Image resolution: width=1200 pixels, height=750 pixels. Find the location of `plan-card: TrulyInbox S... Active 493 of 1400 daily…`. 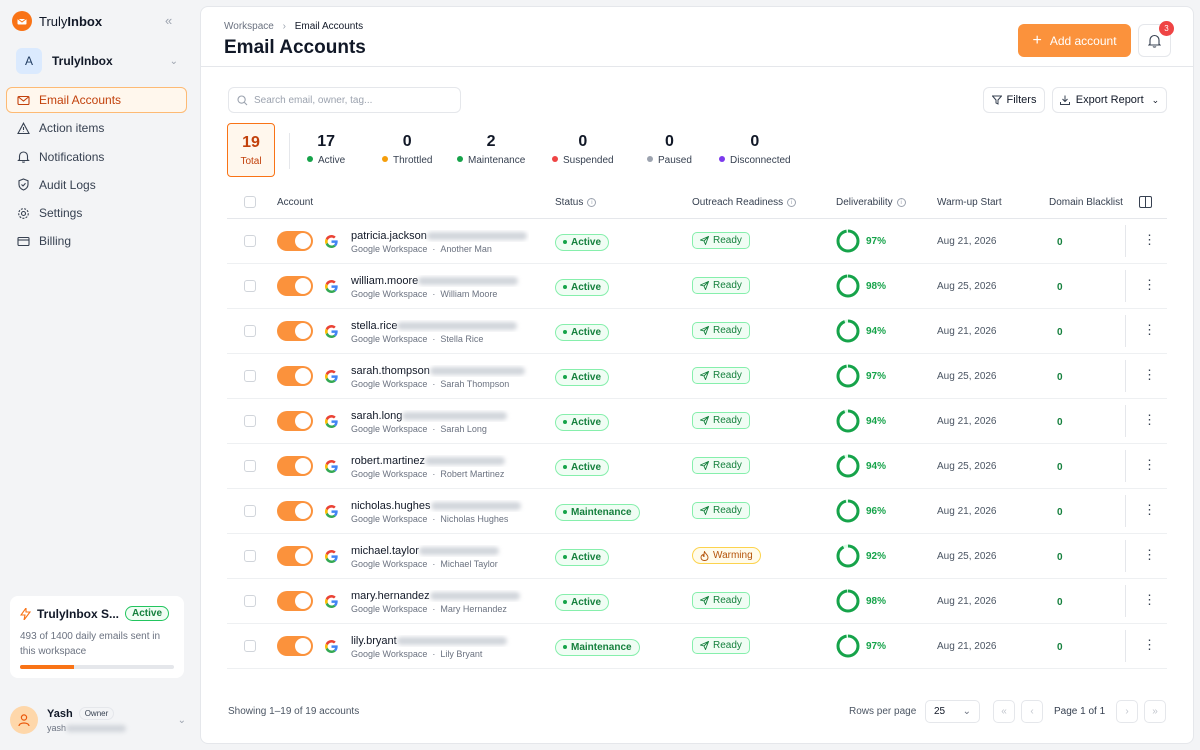

plan-card: TrulyInbox S... Active 493 of 1400 daily… is located at coordinates (97, 637).